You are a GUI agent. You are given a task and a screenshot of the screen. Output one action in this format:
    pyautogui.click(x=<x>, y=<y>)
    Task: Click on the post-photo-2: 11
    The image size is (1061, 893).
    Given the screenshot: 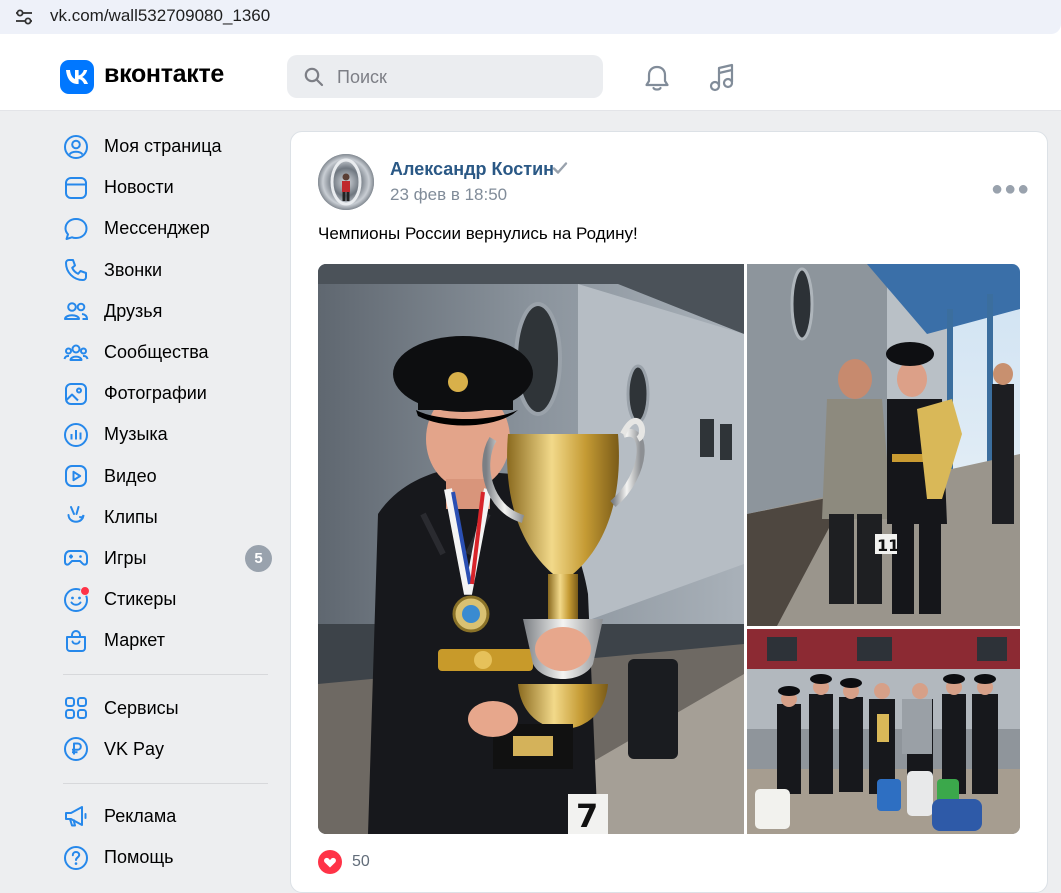 What is the action you would take?
    pyautogui.click(x=883, y=445)
    